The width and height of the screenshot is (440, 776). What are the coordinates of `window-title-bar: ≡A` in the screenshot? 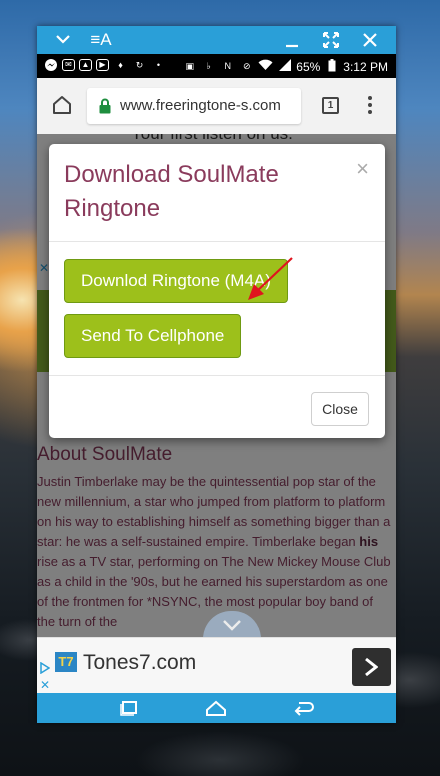 It's located at (216, 40).